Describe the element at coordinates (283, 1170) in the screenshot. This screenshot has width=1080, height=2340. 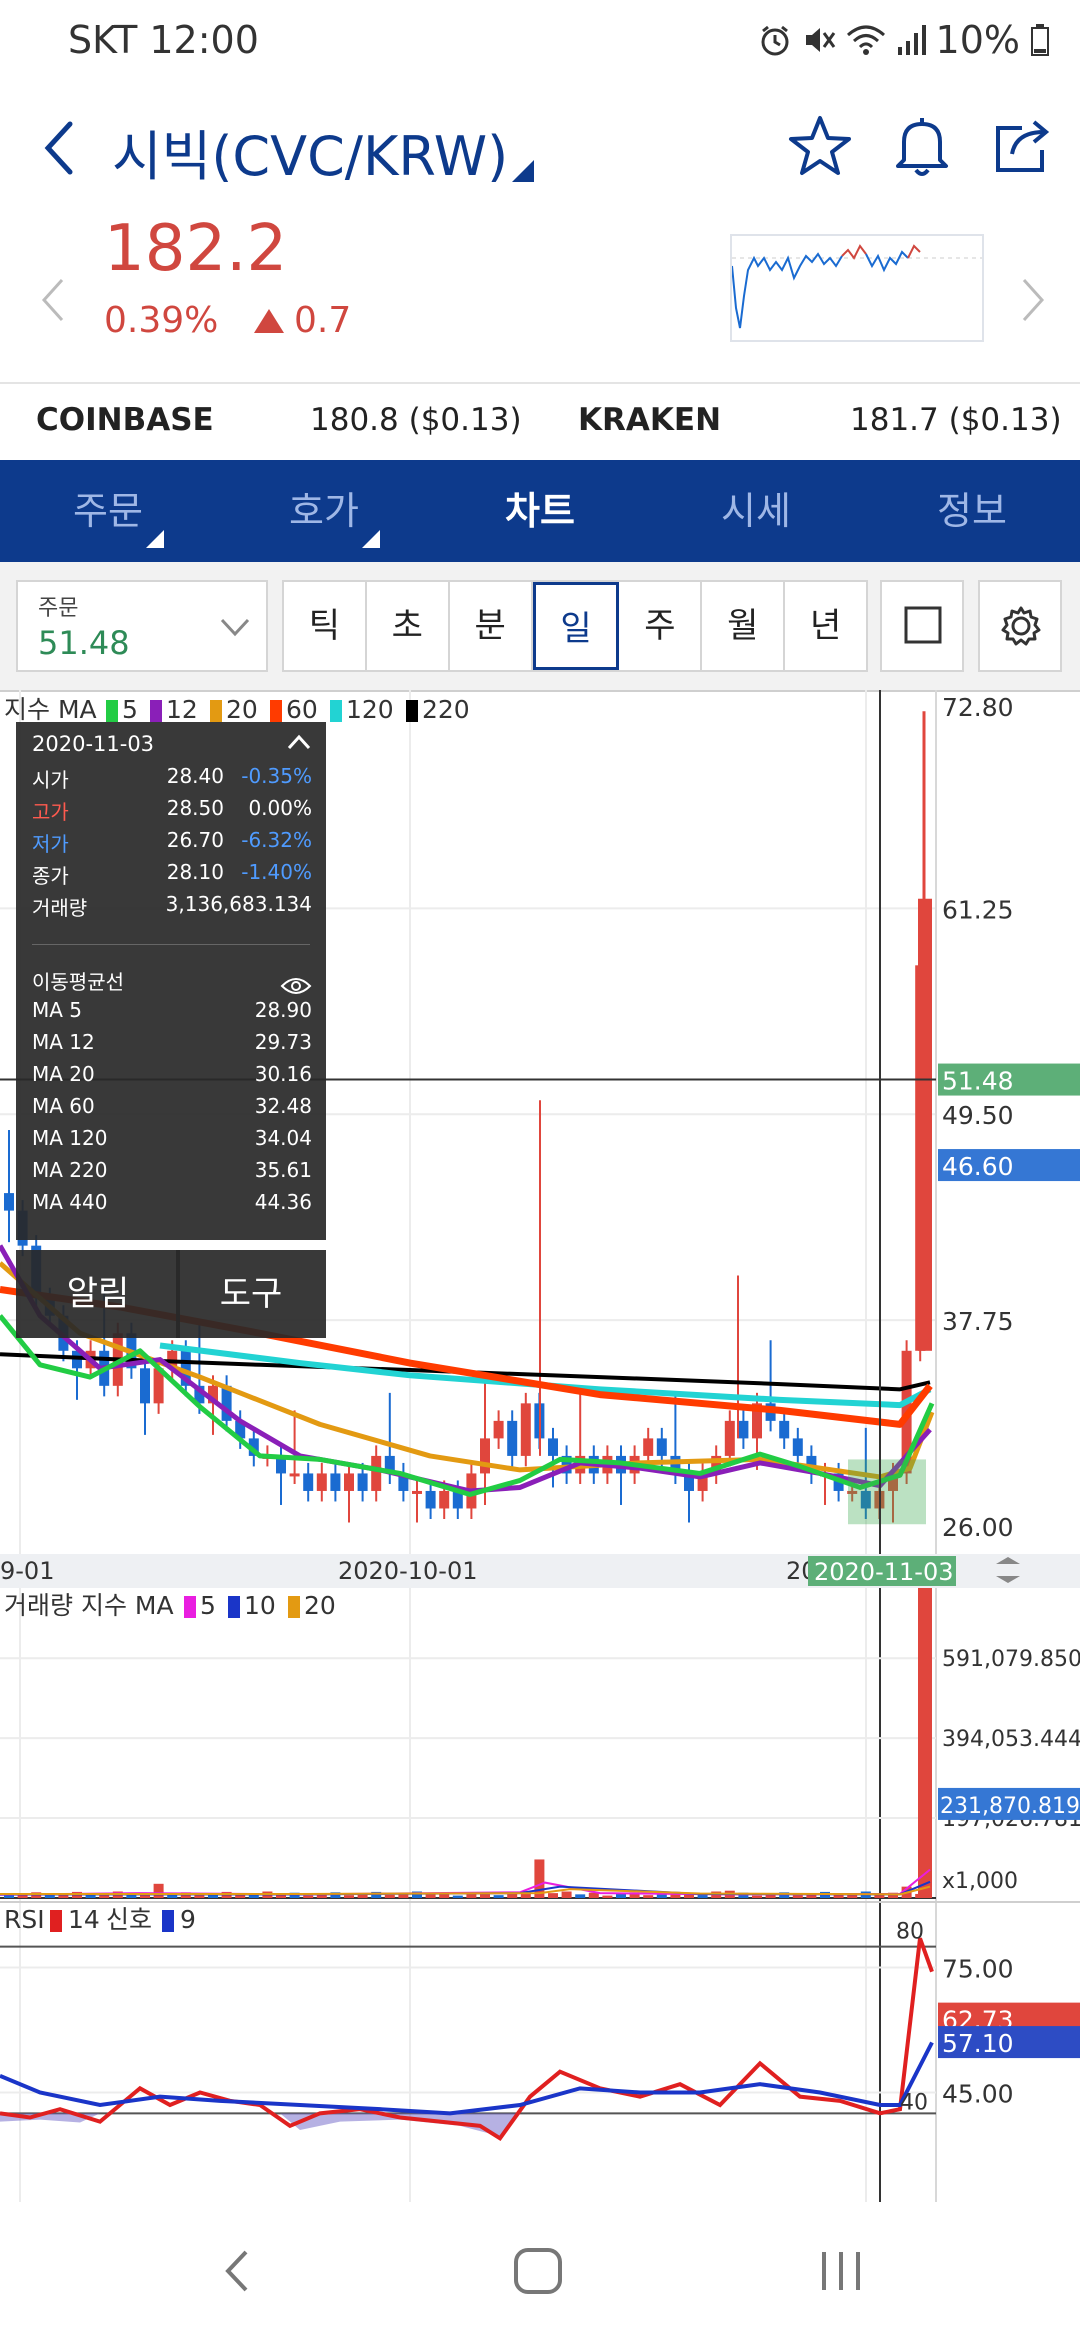
I see `tooltip-ma-value: 35.61` at that location.